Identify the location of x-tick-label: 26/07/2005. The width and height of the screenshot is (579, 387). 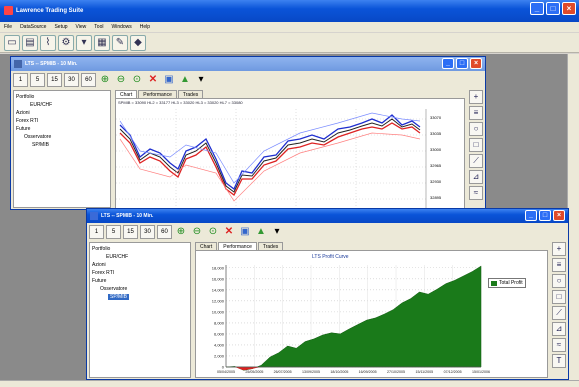
(283, 372).